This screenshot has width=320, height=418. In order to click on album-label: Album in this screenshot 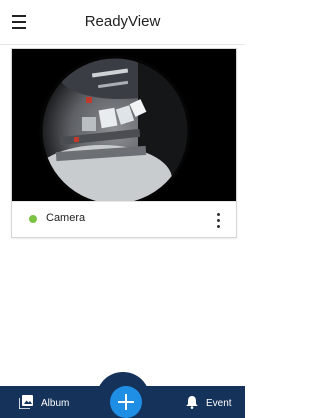, I will do `click(55, 403)`.